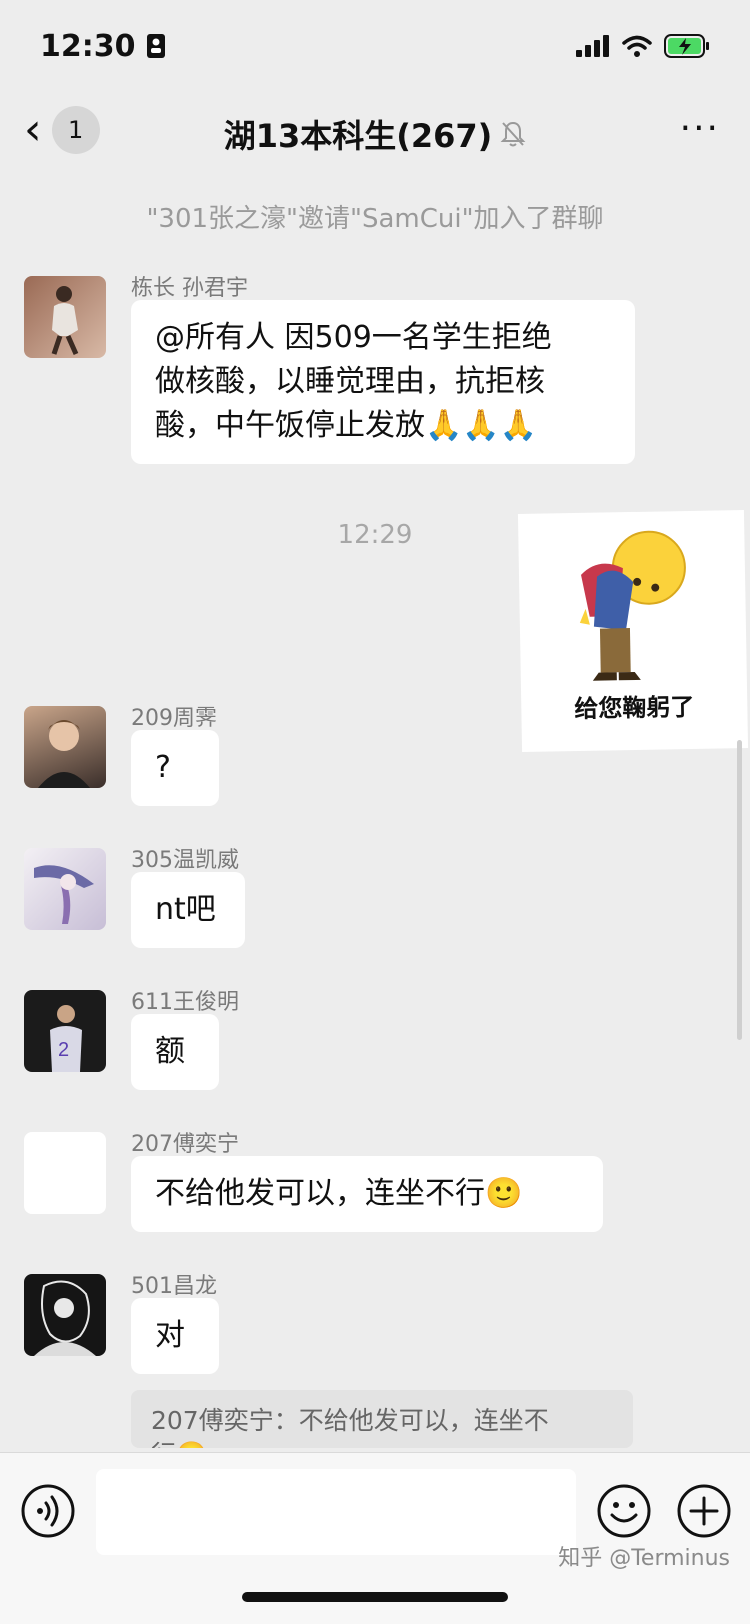 The height and width of the screenshot is (1624, 750). What do you see at coordinates (189, 288) in the screenshot?
I see `sender-name: 栋长 孙君宇` at bounding box center [189, 288].